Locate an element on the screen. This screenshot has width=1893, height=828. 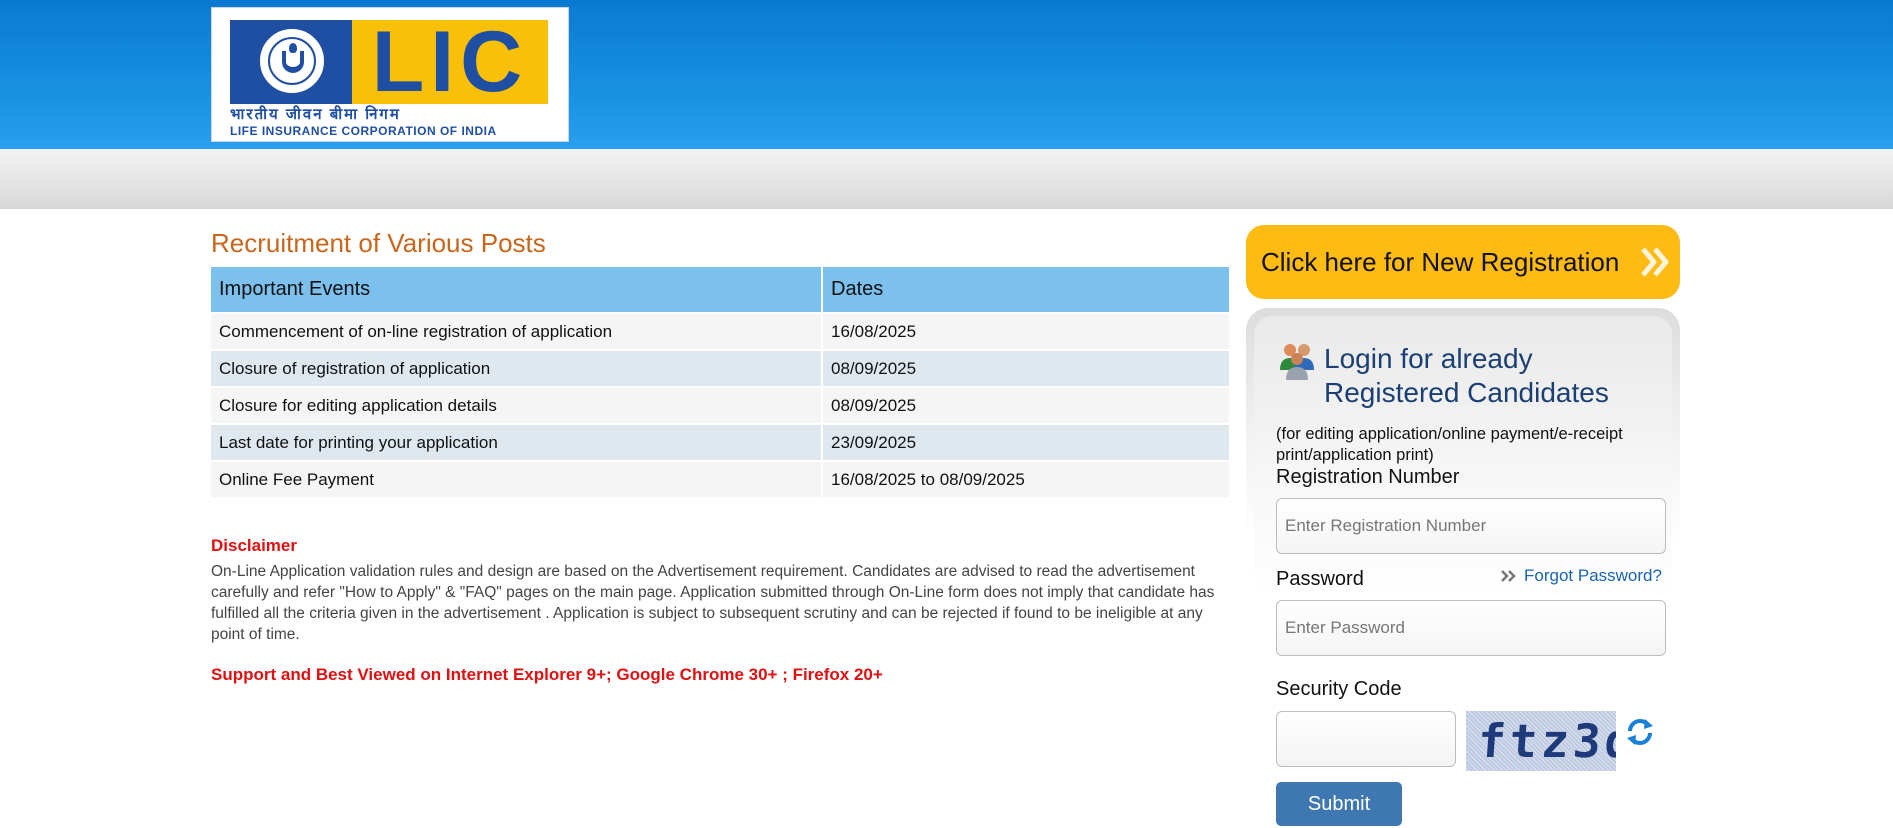
password-label: Password is located at coordinates (1320, 579).